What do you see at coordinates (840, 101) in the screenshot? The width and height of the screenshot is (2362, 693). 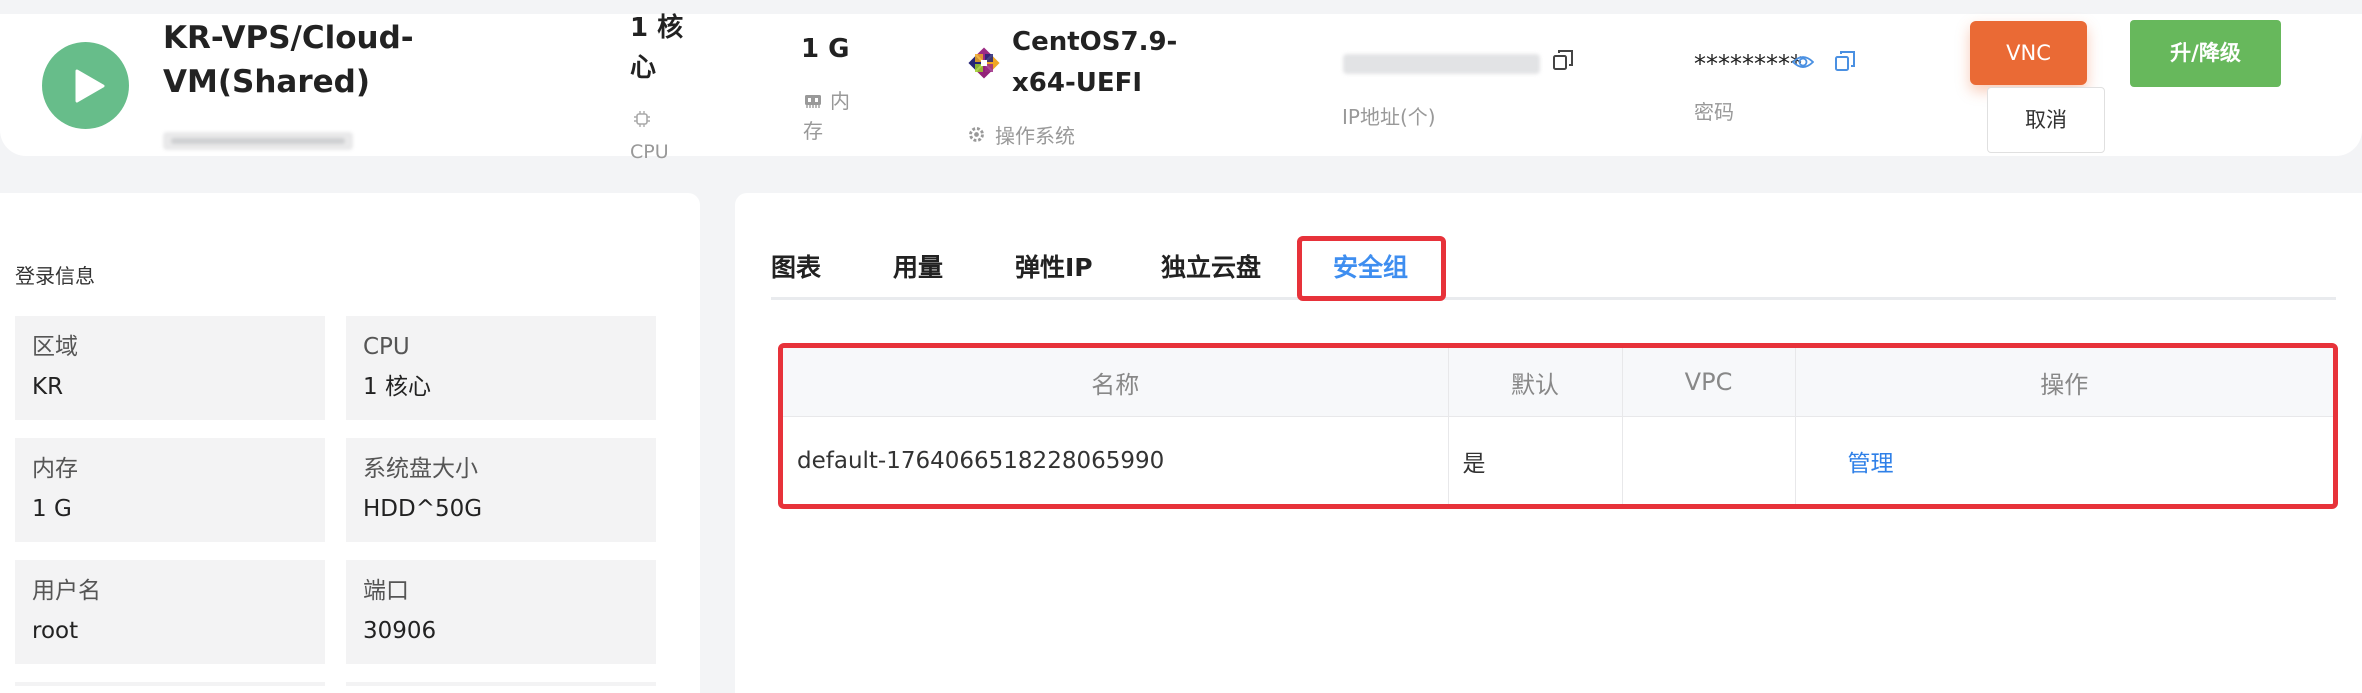 I see `memory-label-line1: 内` at bounding box center [840, 101].